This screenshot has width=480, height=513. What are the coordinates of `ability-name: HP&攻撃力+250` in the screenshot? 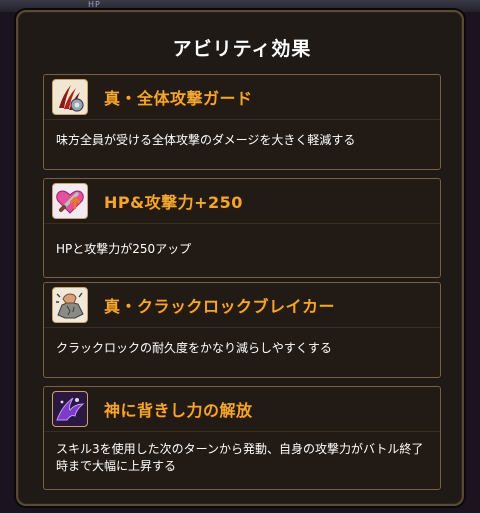 It's located at (173, 202).